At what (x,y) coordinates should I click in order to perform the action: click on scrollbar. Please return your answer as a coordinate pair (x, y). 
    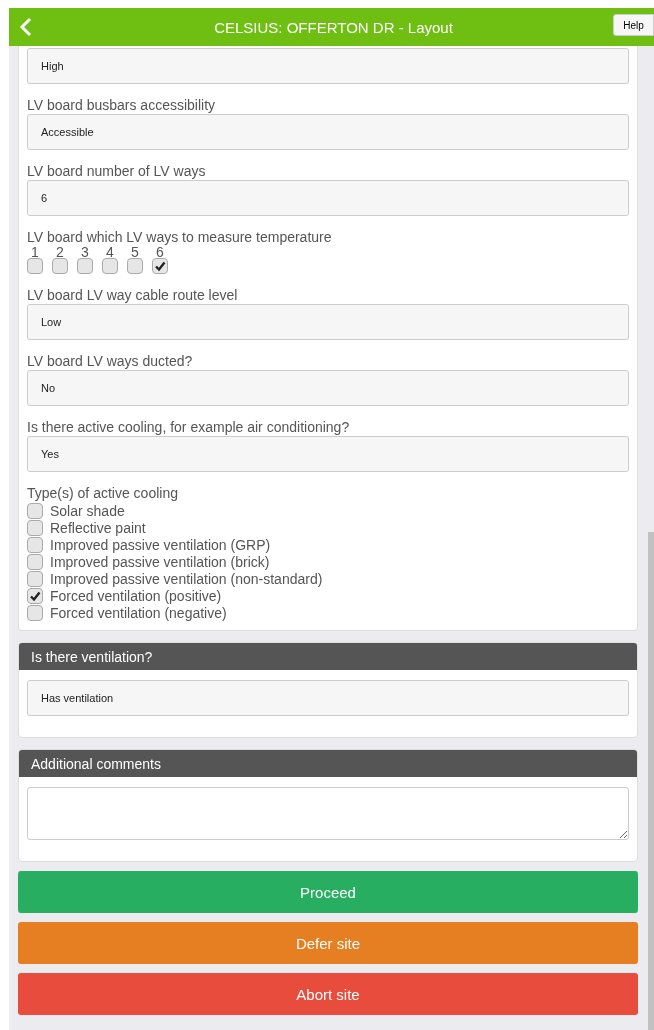
    Looking at the image, I should click on (651, 781).